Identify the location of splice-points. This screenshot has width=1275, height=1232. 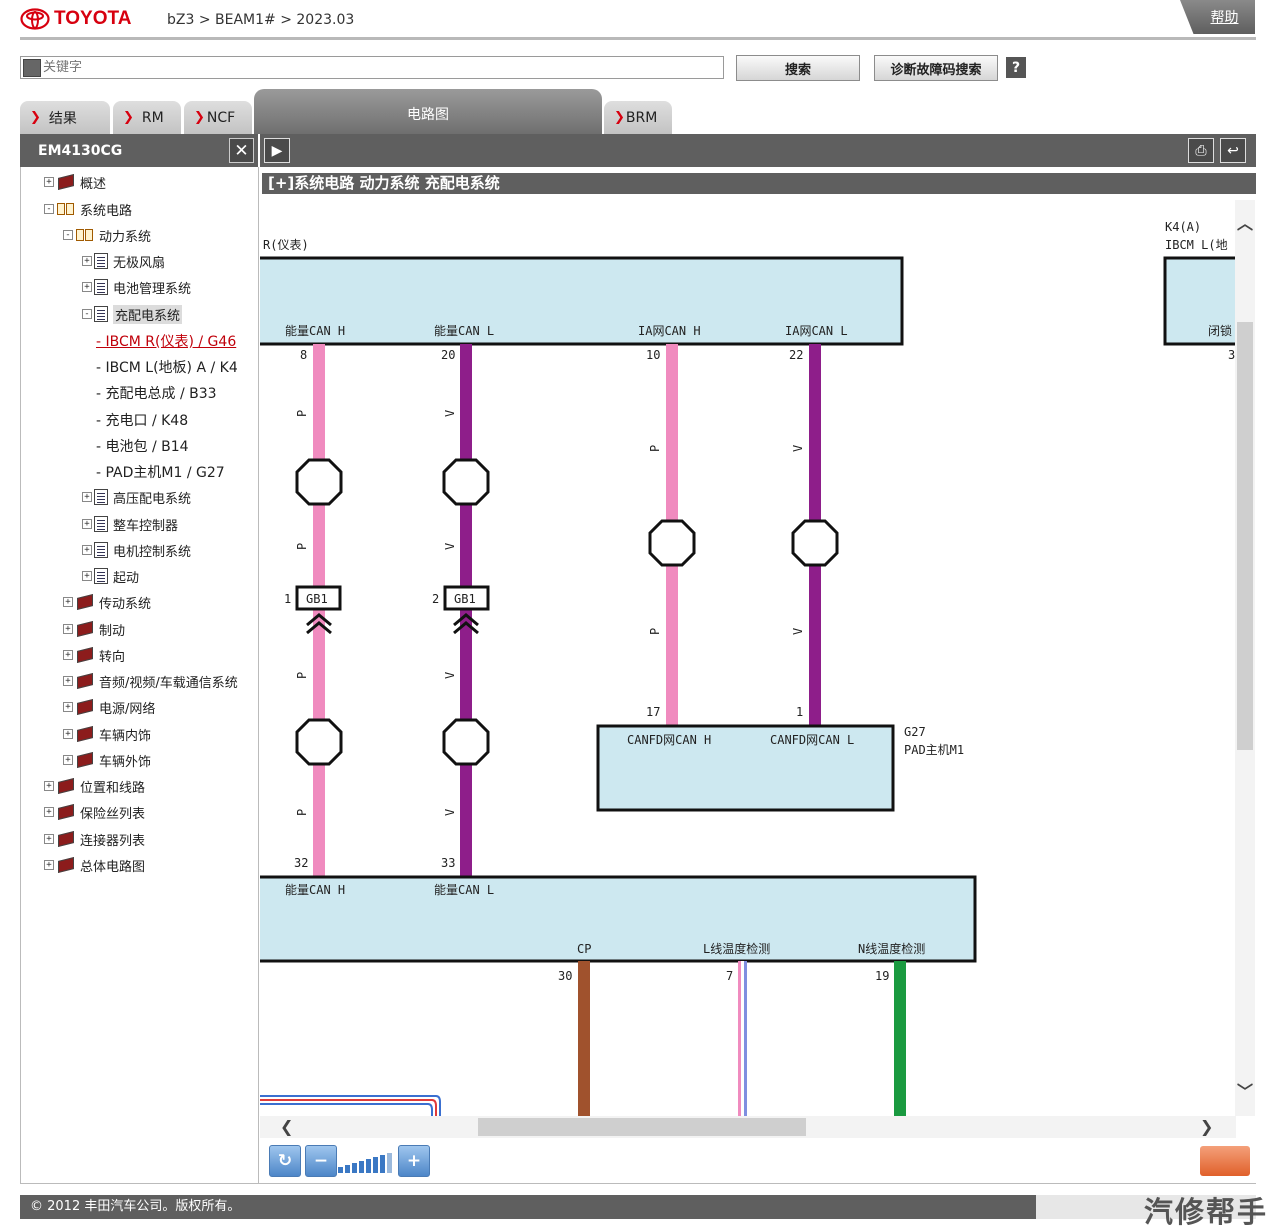
(567, 612).